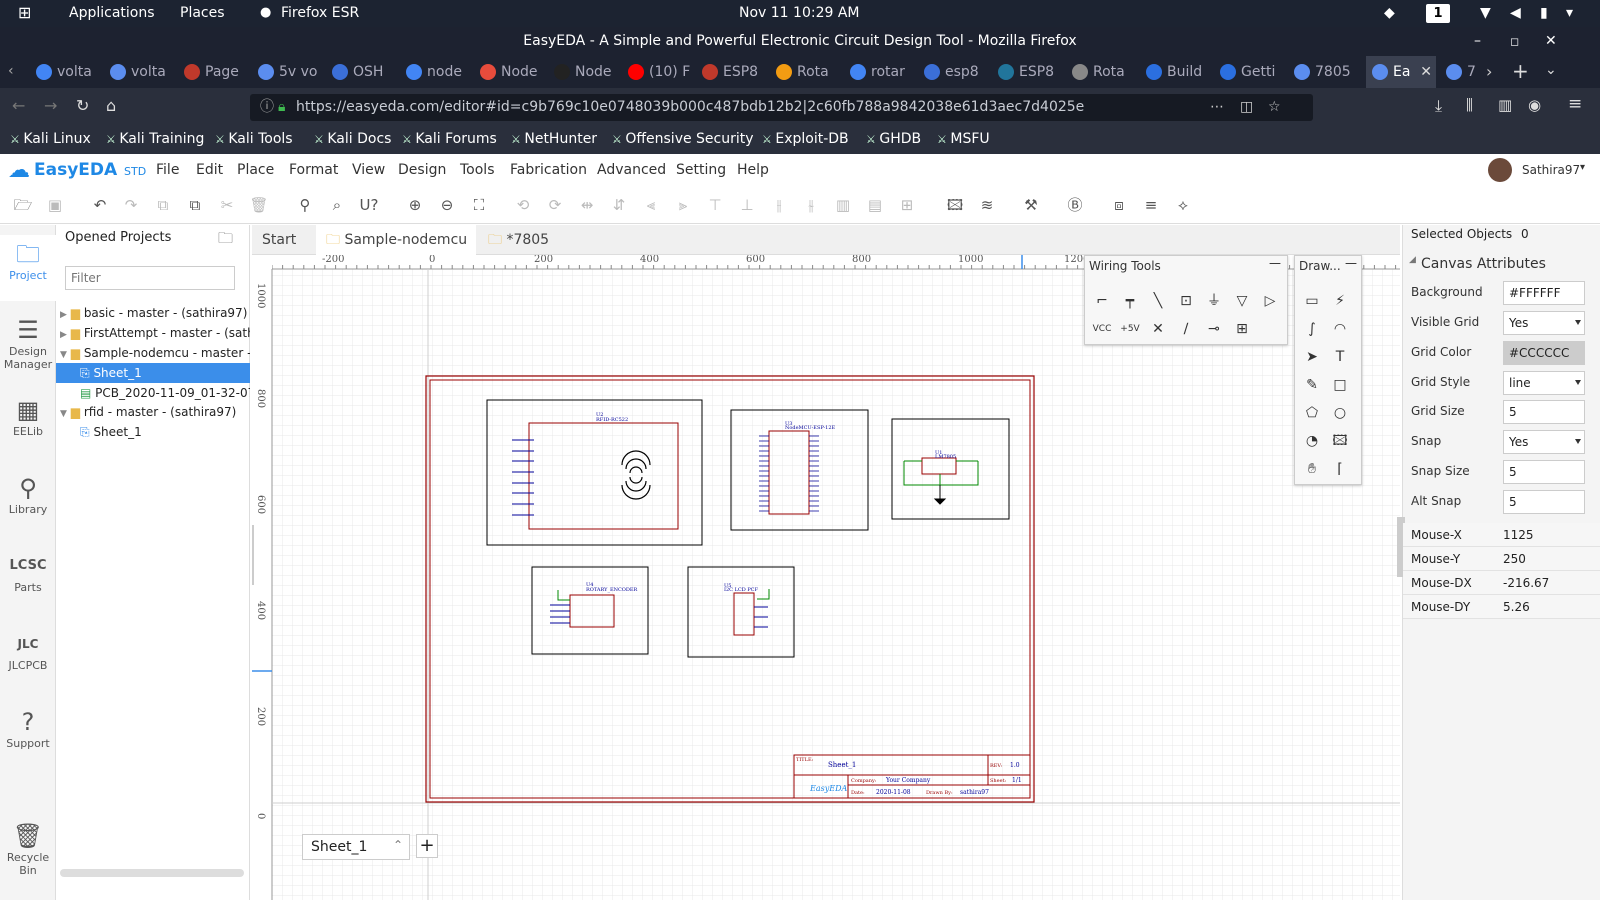  What do you see at coordinates (1158, 301) in the screenshot?
I see `bus-entry-icon: ╲` at bounding box center [1158, 301].